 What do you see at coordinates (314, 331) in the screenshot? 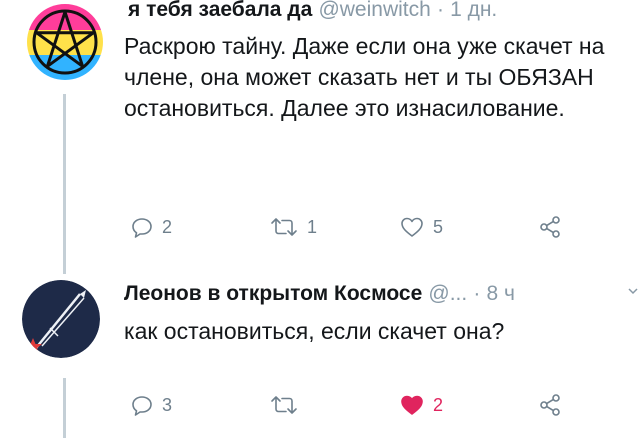
I see `tweet-text: как остановиться, если скачет она?` at bounding box center [314, 331].